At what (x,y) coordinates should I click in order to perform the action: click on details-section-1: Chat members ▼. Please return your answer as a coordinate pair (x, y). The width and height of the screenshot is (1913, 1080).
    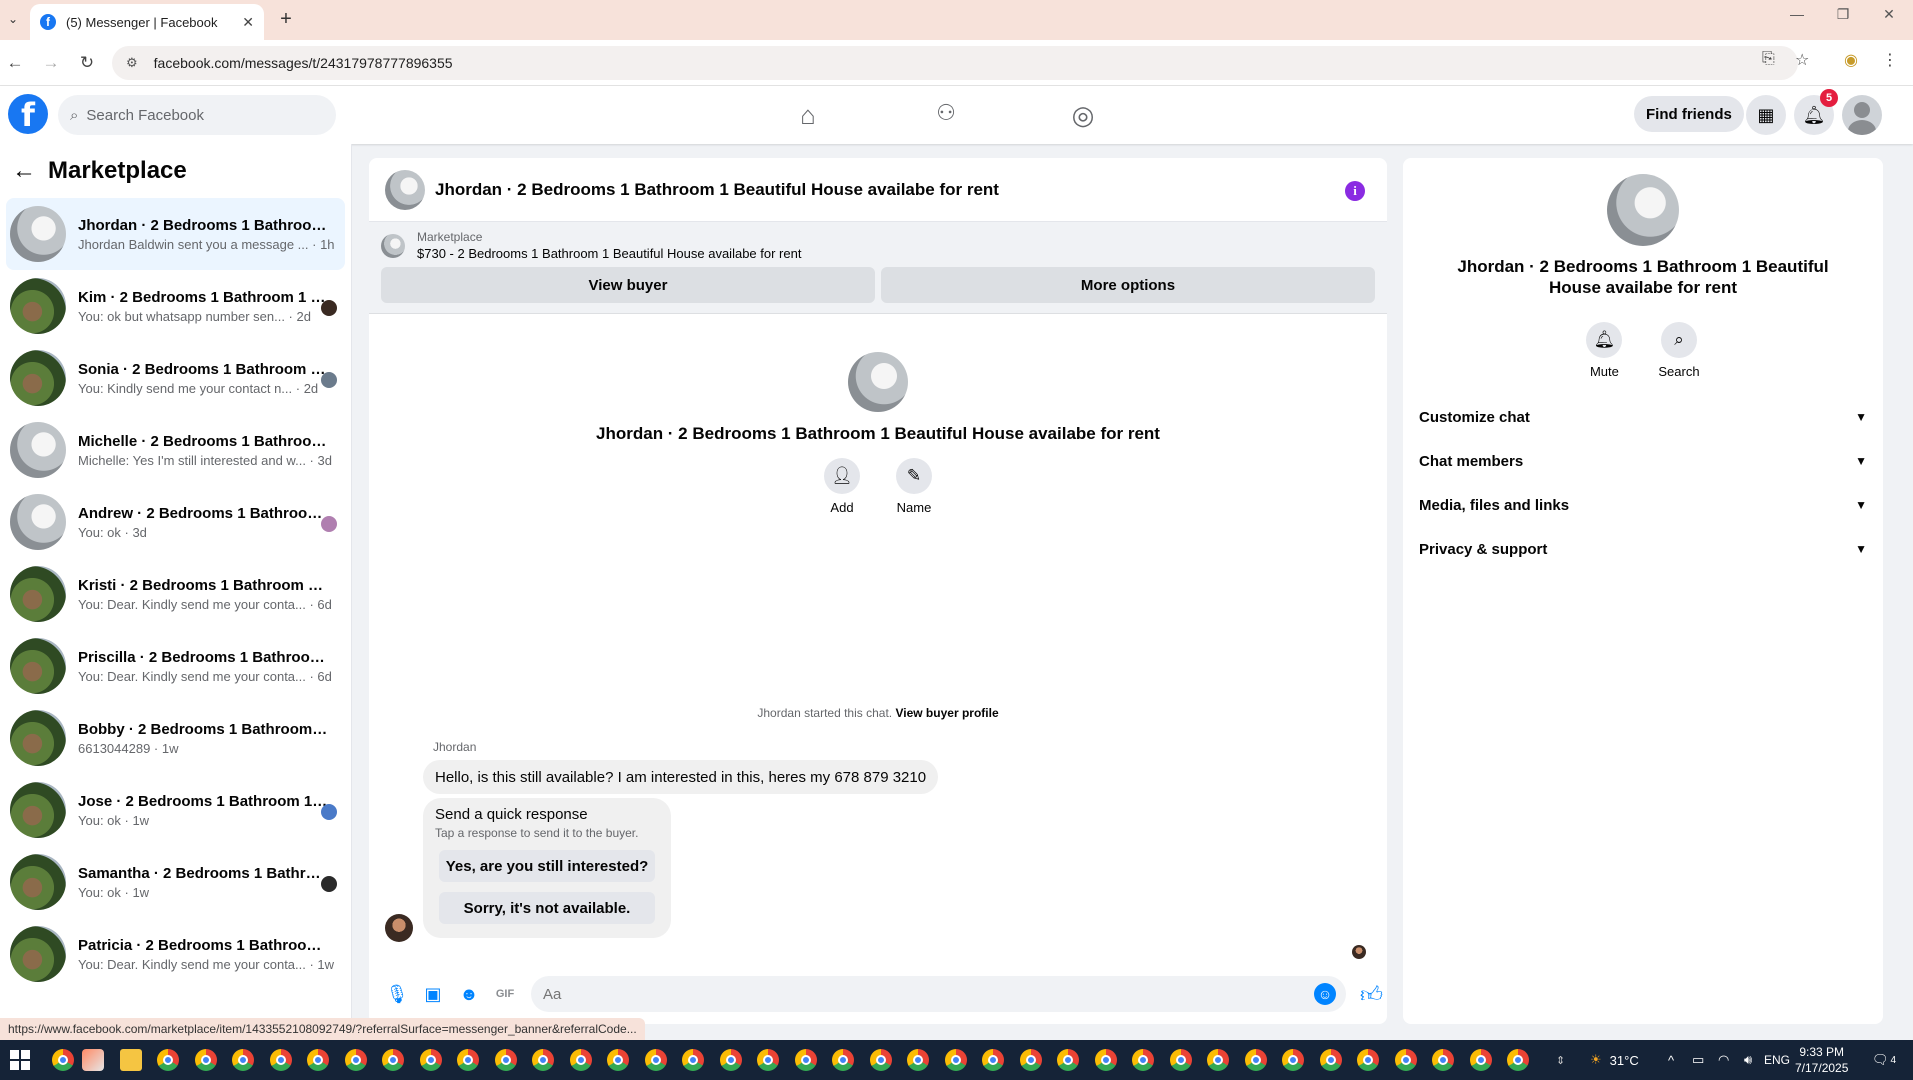
    Looking at the image, I should click on (1643, 461).